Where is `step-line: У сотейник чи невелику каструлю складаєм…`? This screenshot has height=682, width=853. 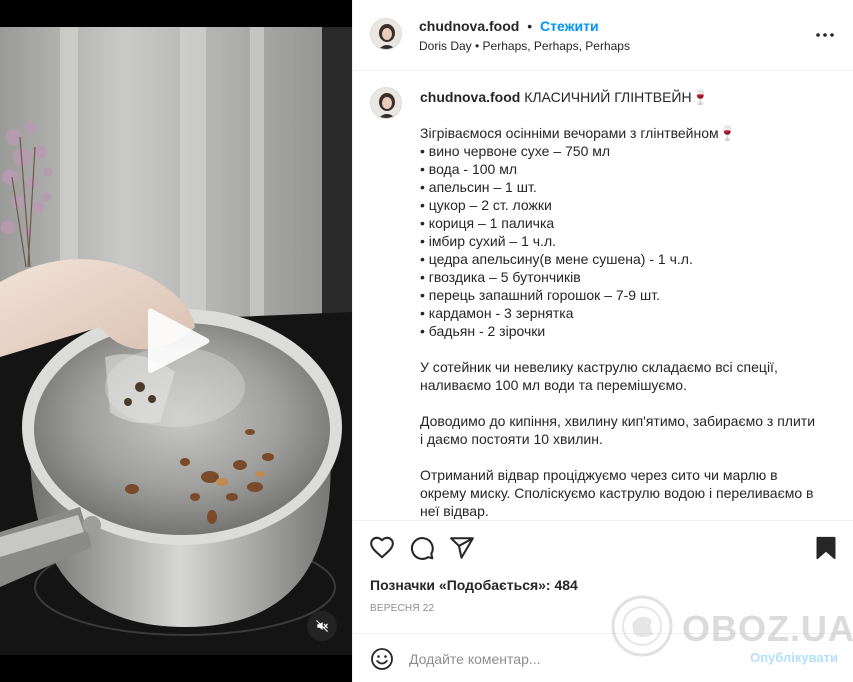 step-line: У сотейник чи невелику каструлю складаєм… is located at coordinates (599, 367).